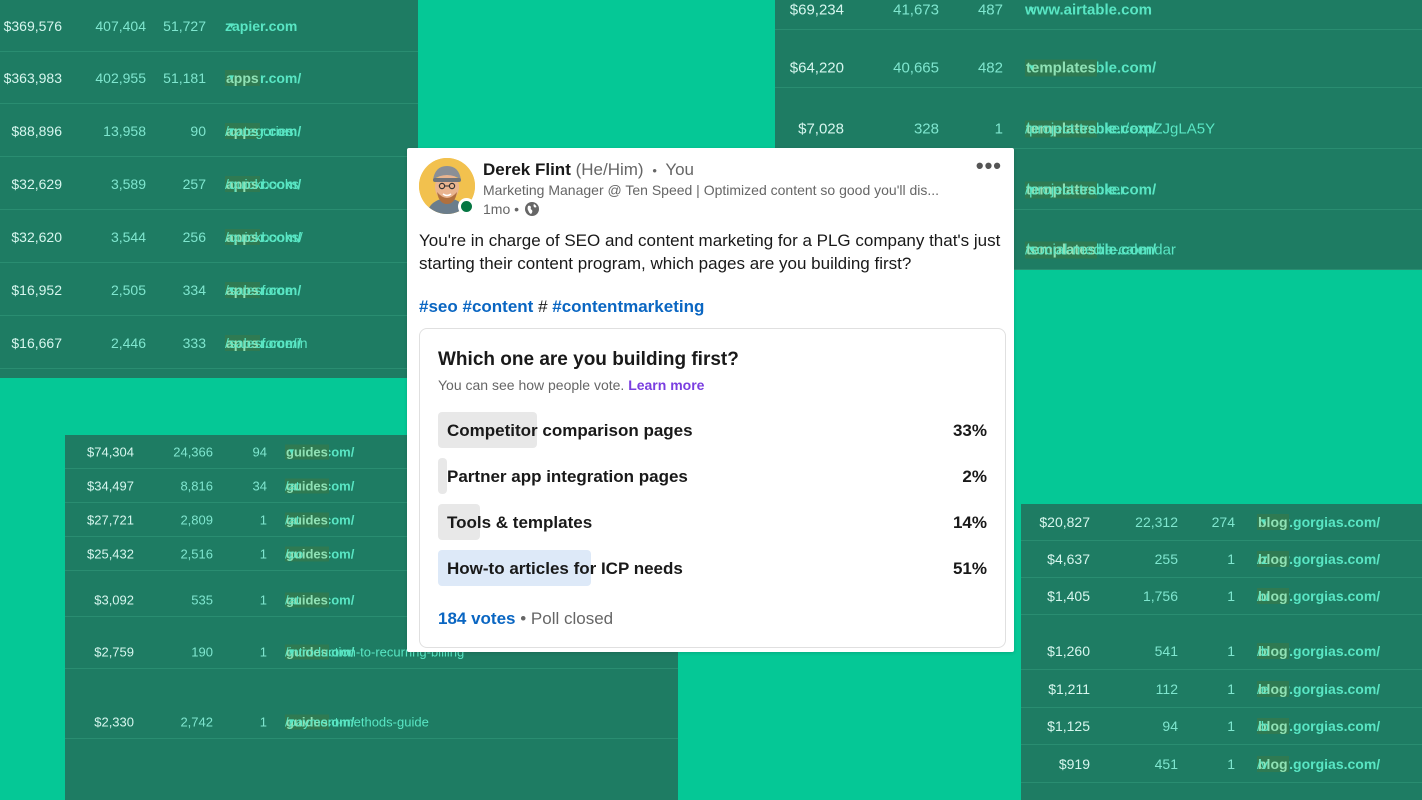  I want to click on poll-question: Which one are you building first?, so click(588, 359).